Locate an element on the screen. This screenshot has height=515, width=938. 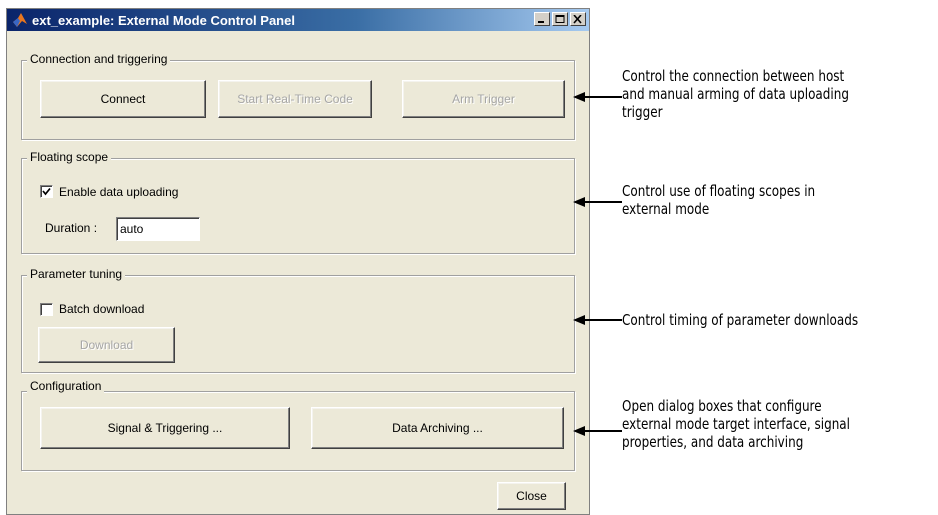
start-real-time-code-button: Start Real-Time Code is located at coordinates (295, 99).